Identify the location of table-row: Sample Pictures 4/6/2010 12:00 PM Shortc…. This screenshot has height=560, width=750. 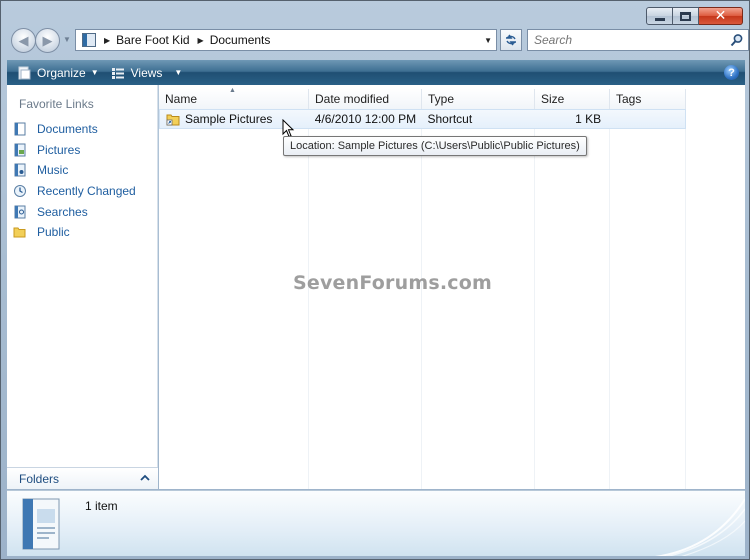
(422, 119).